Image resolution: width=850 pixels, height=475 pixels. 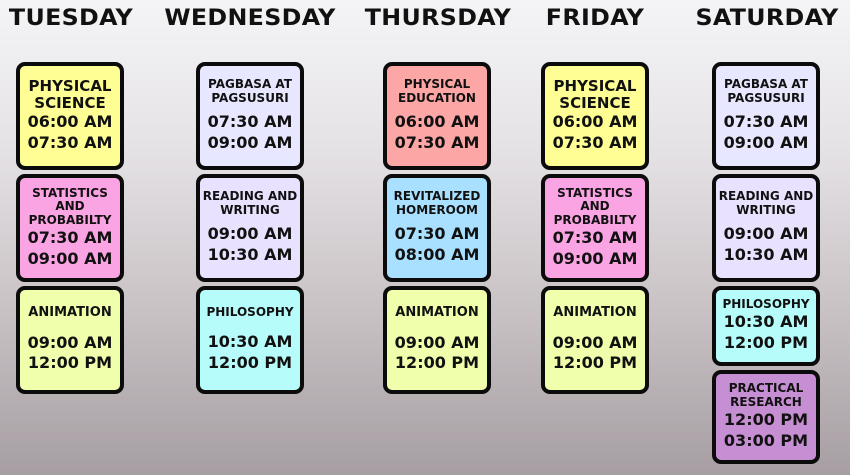 What do you see at coordinates (766, 395) in the screenshot?
I see `class-title: PRACTICAL RESEARCH` at bounding box center [766, 395].